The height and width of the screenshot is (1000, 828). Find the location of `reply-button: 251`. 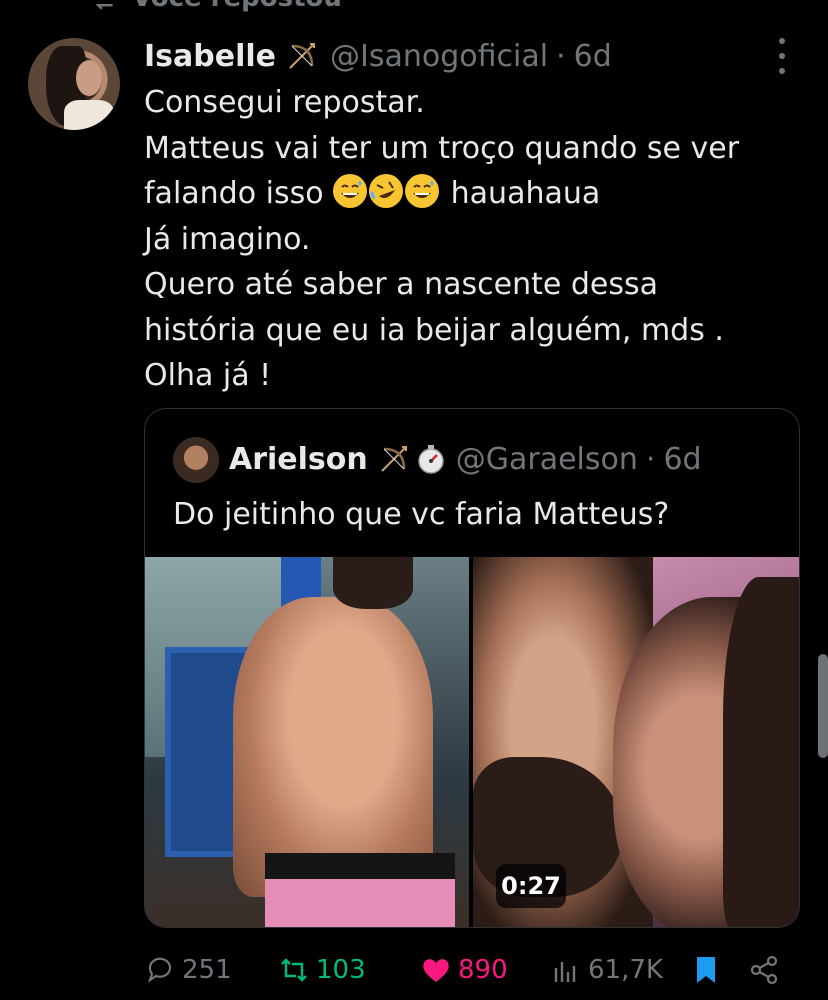

reply-button: 251 is located at coordinates (188, 970).